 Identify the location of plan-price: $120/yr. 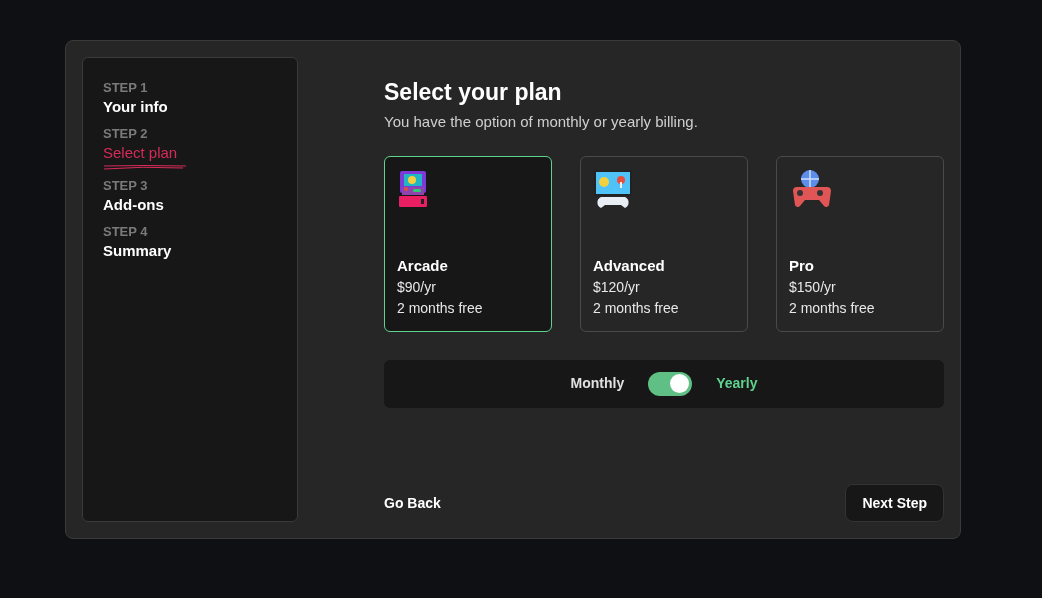
(616, 287).